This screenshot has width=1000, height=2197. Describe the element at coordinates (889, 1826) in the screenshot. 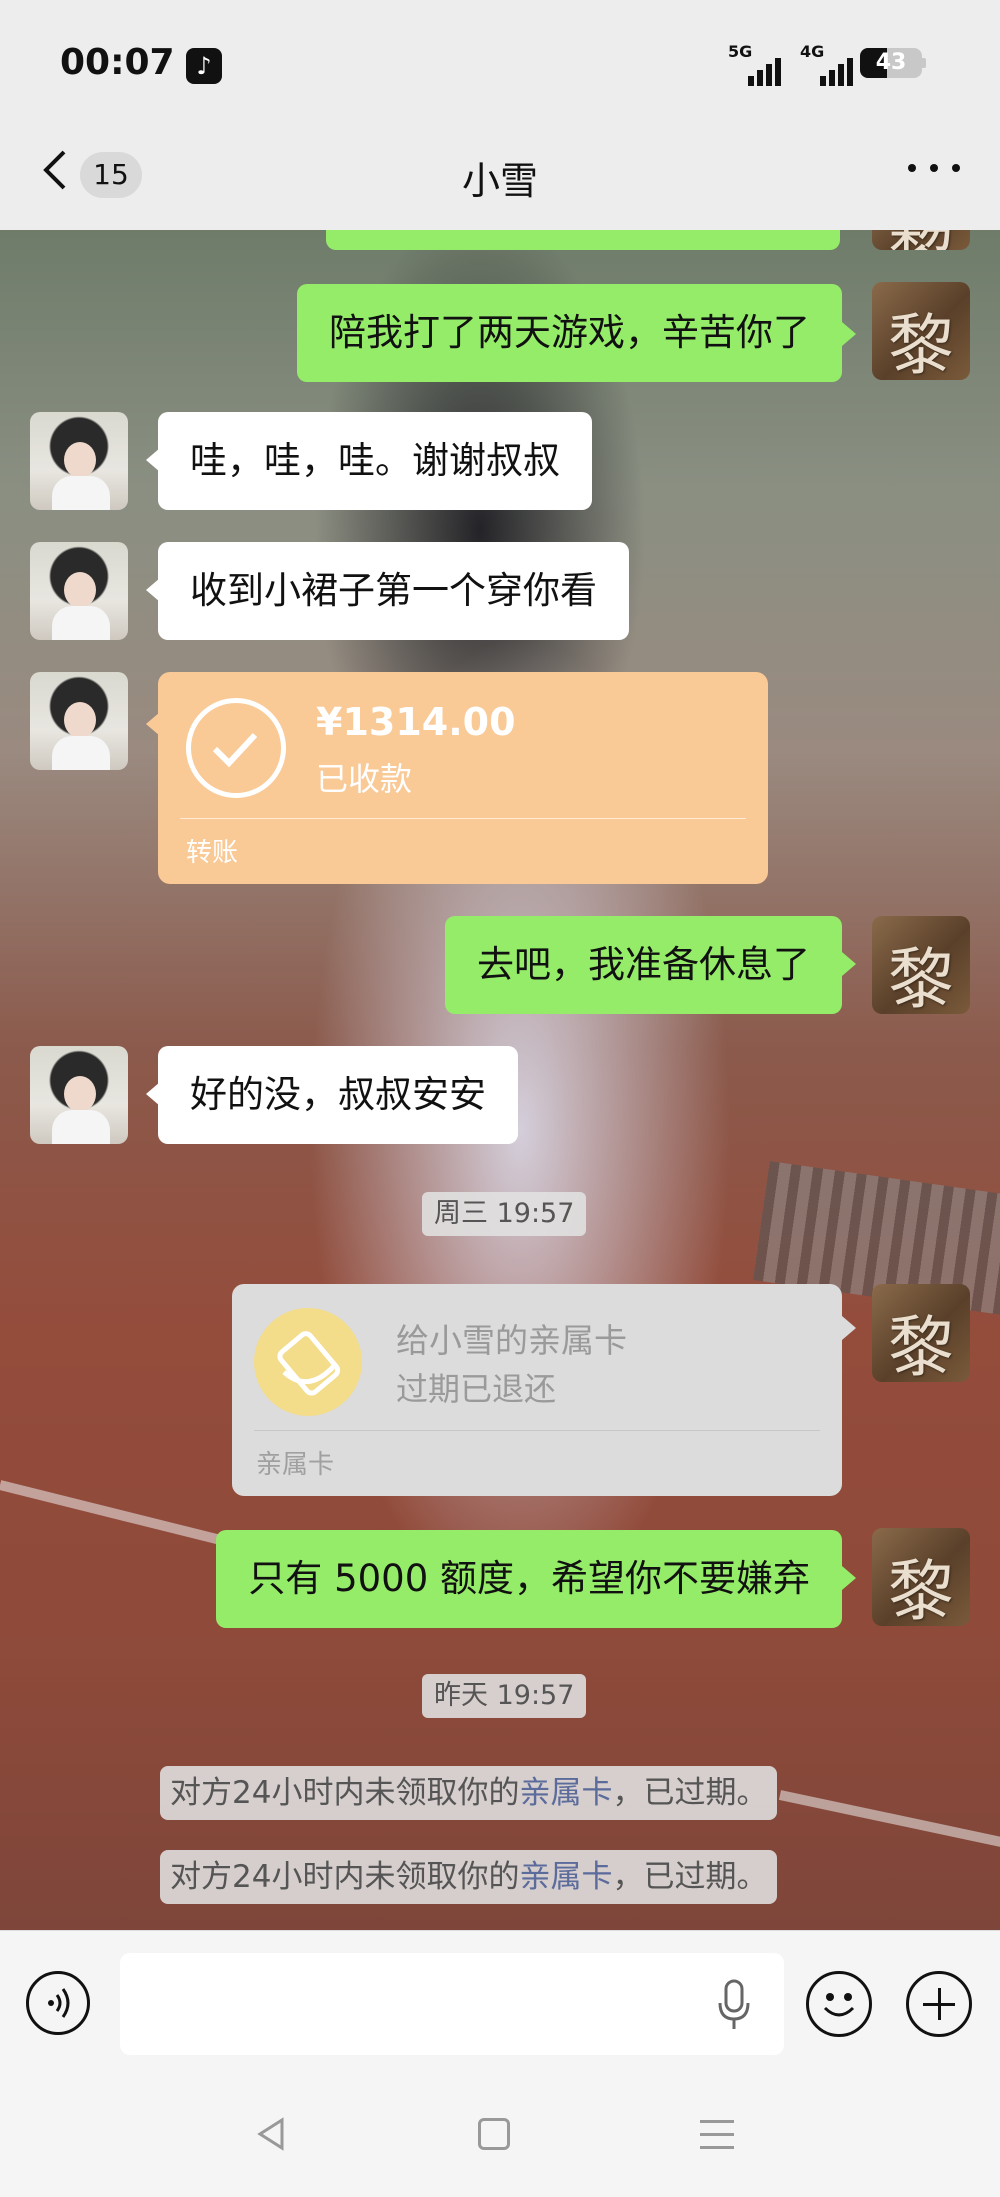

I see `background-track-line` at that location.